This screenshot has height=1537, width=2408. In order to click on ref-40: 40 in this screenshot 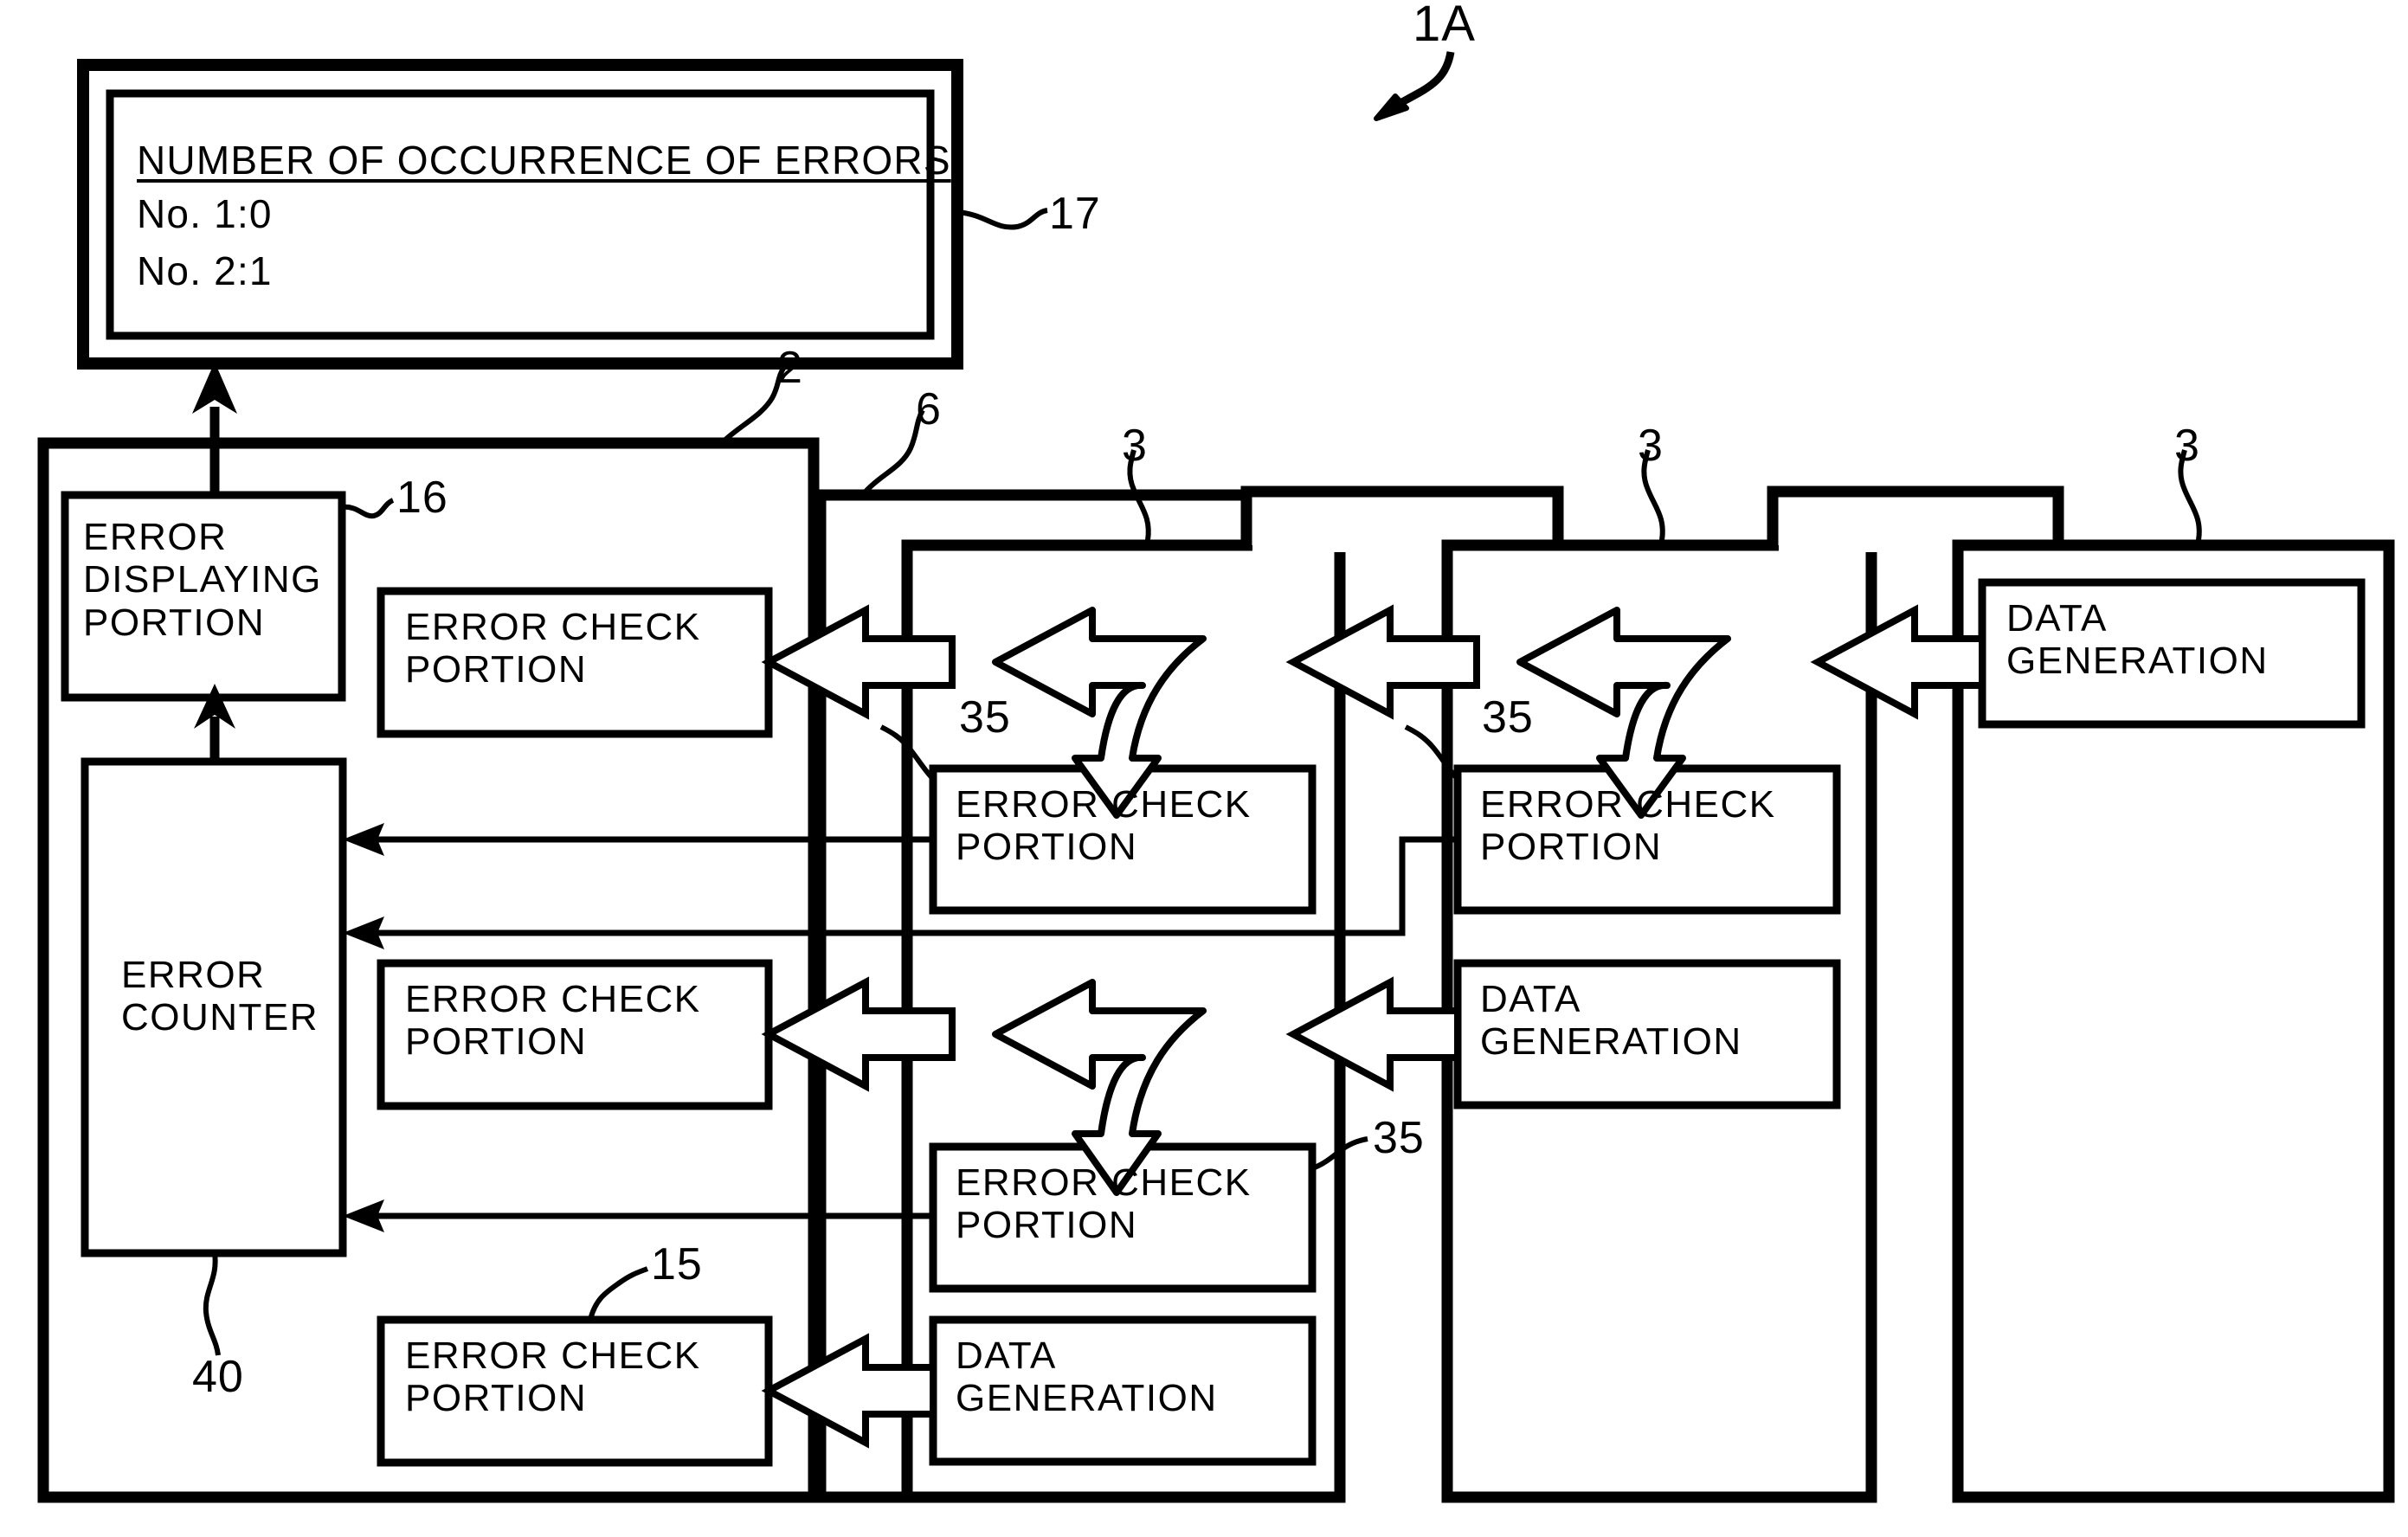, I will do `click(218, 1377)`.